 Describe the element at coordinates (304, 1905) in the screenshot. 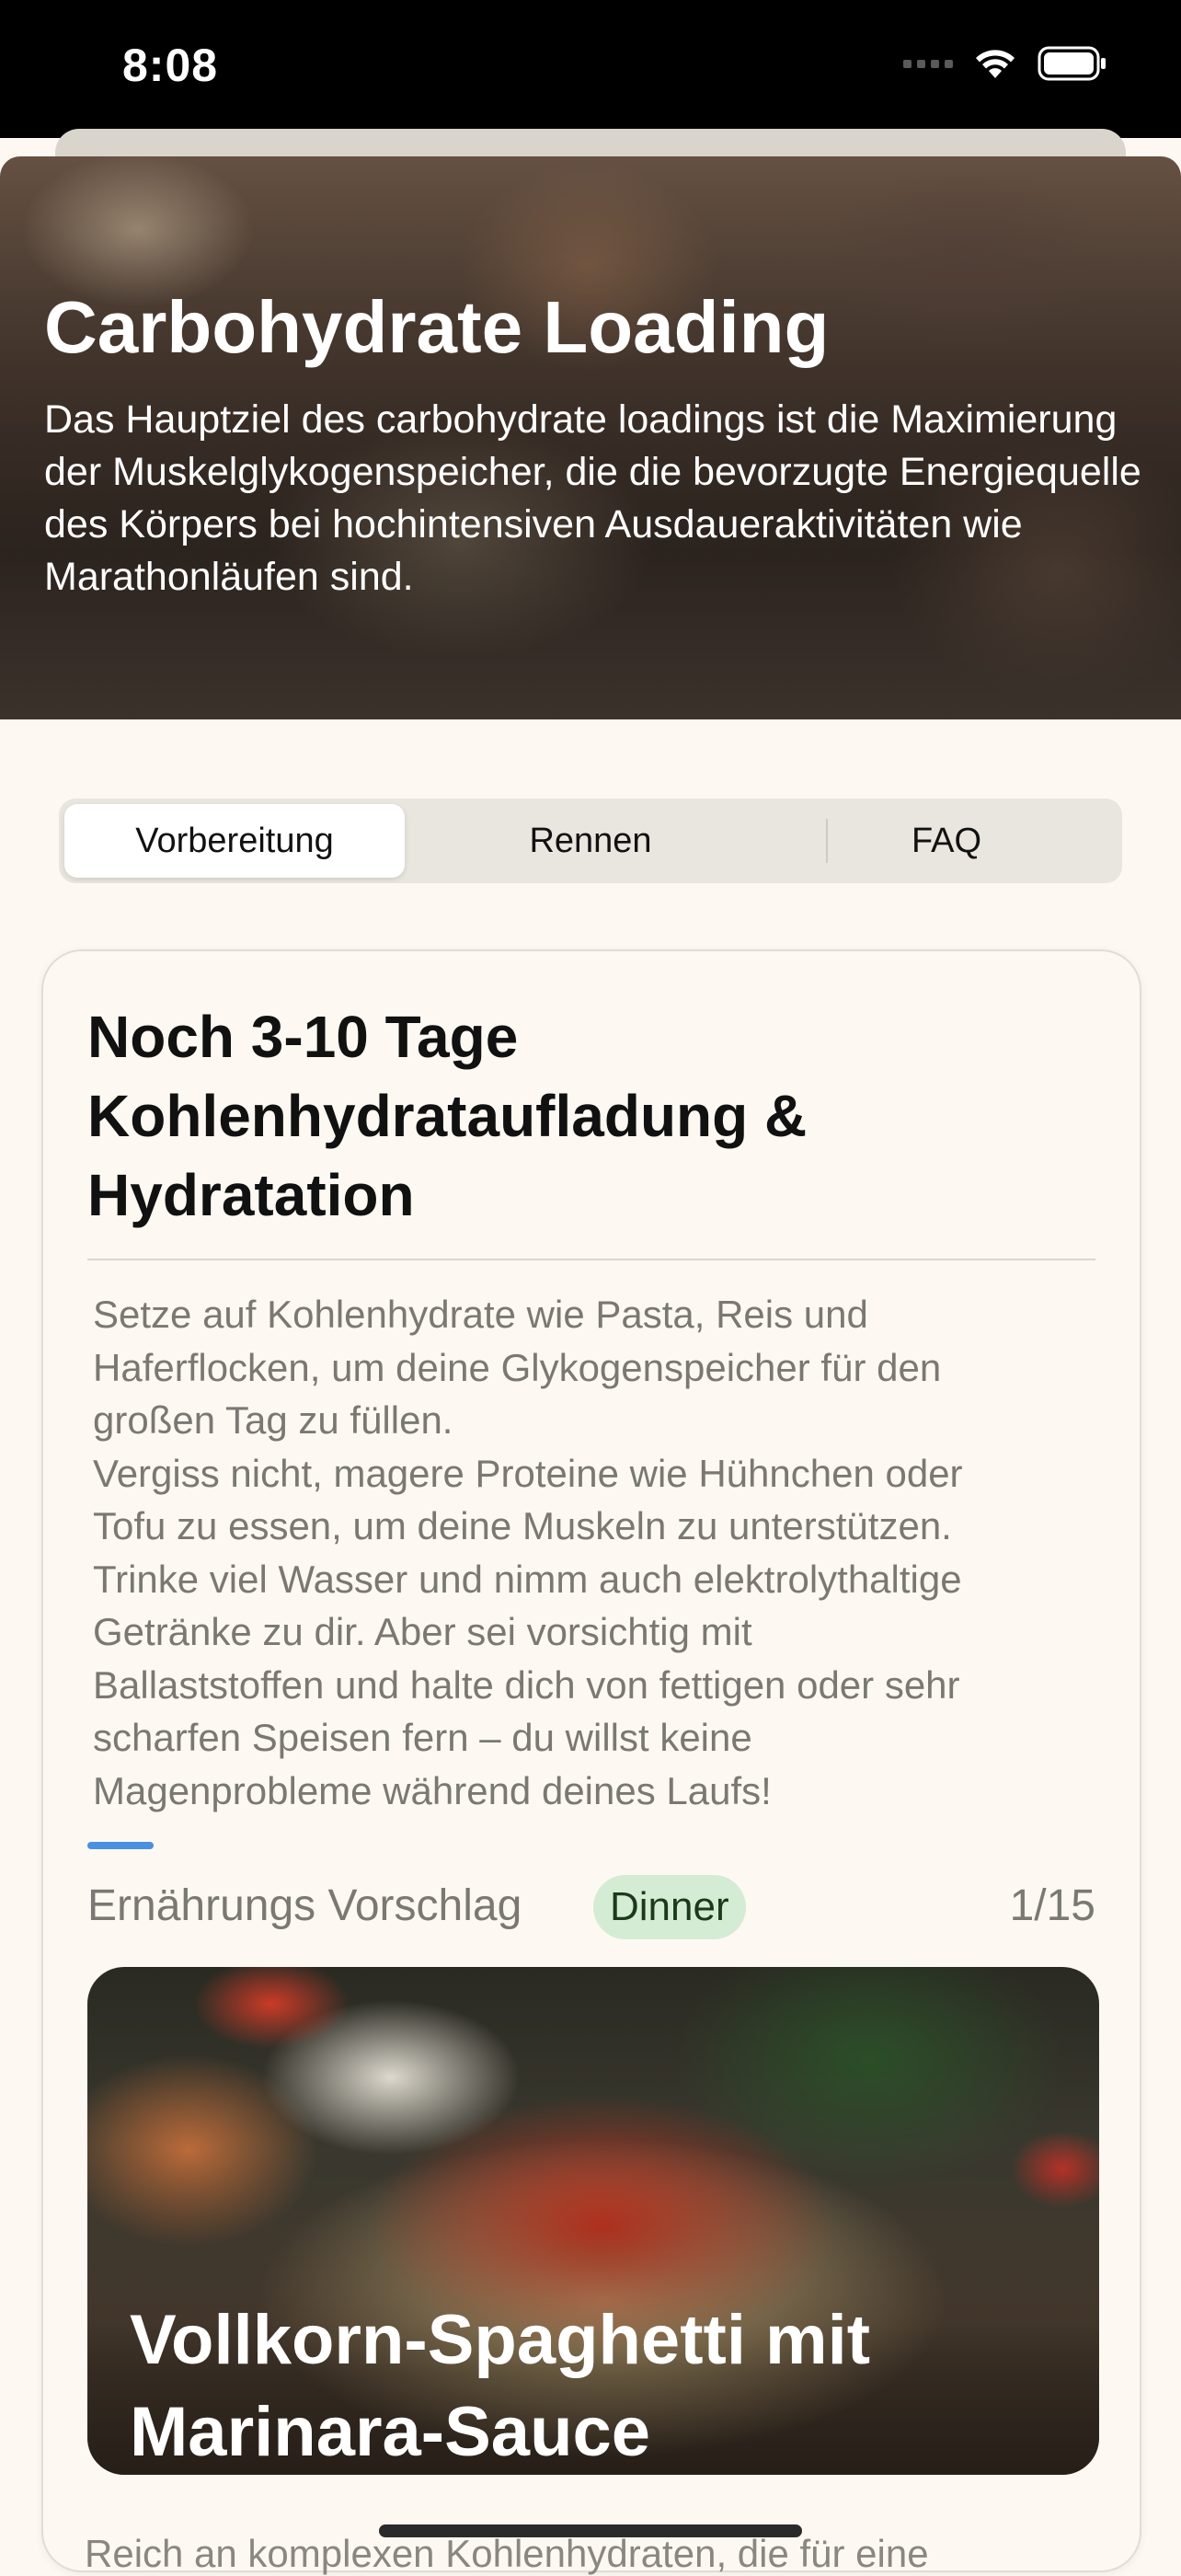

I see `suggestion-label: Ernährungs Vorschlag` at that location.